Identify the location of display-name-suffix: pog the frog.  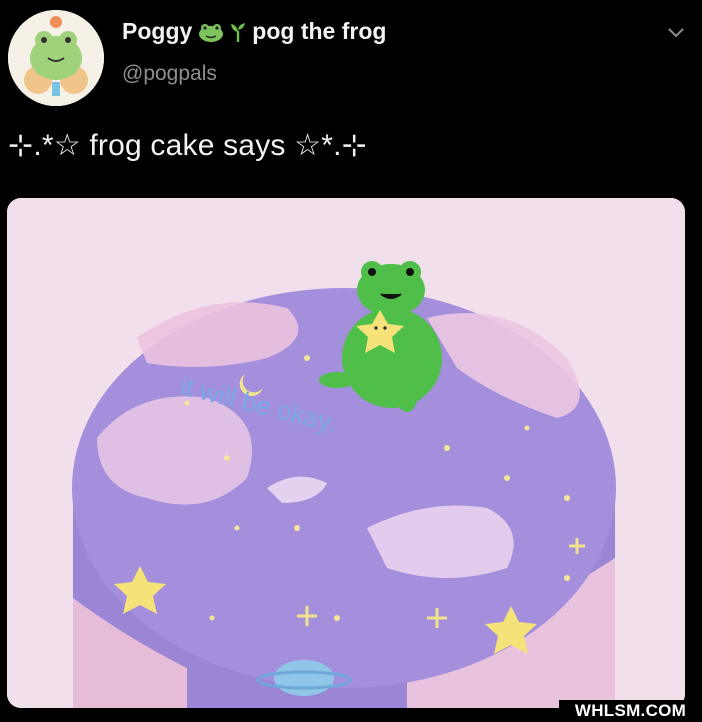
(319, 31).